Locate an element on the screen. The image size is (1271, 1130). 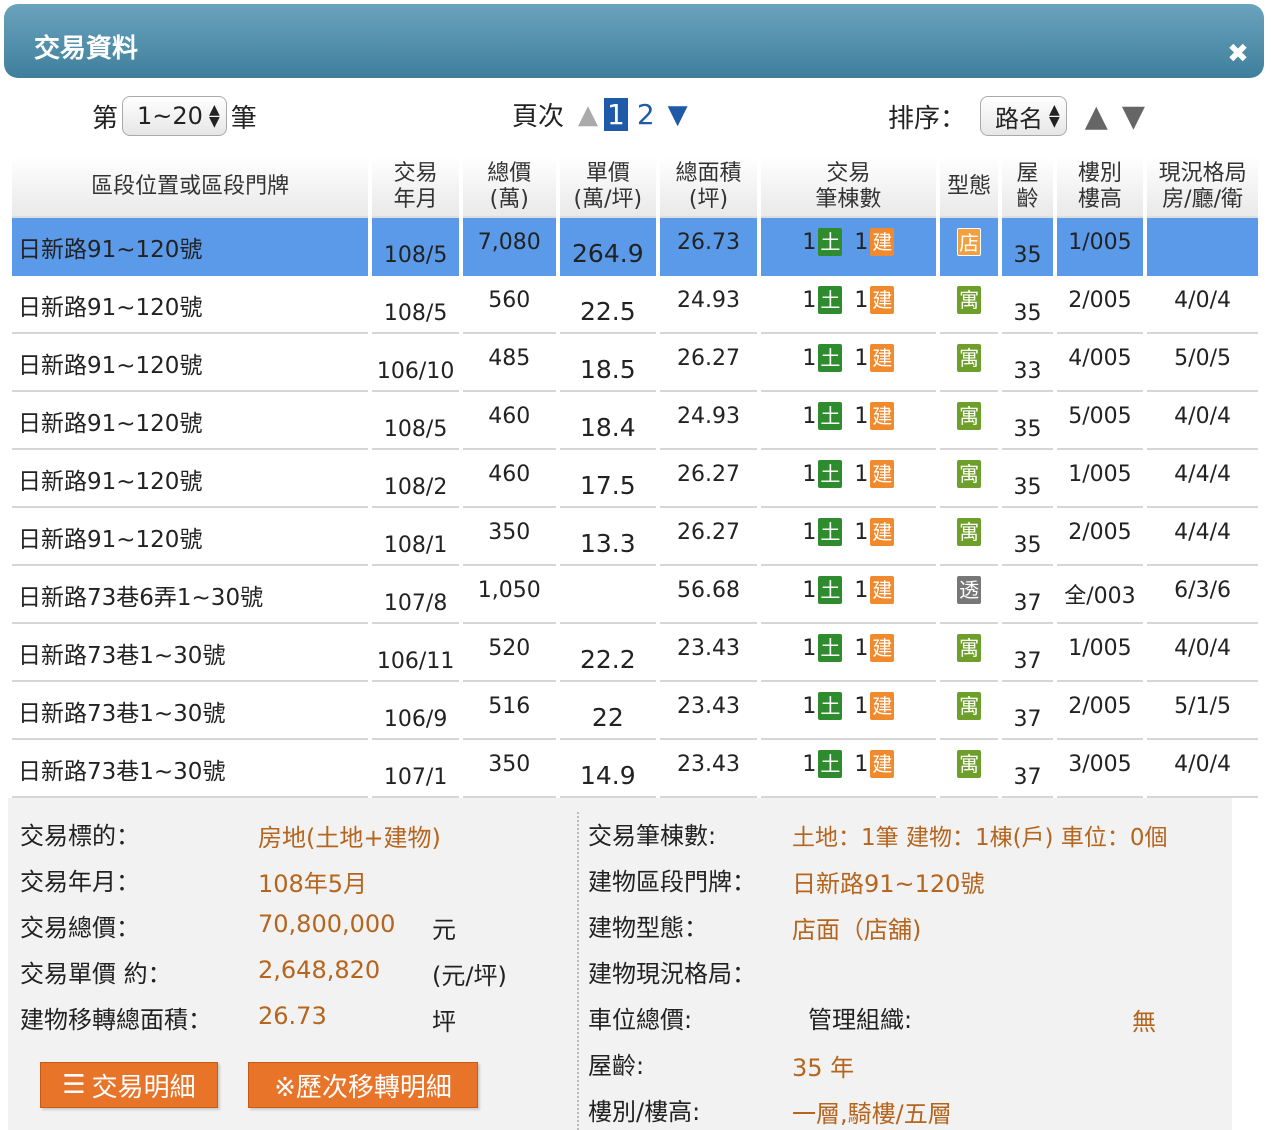
cell-total-price: 520 is located at coordinates (509, 653).